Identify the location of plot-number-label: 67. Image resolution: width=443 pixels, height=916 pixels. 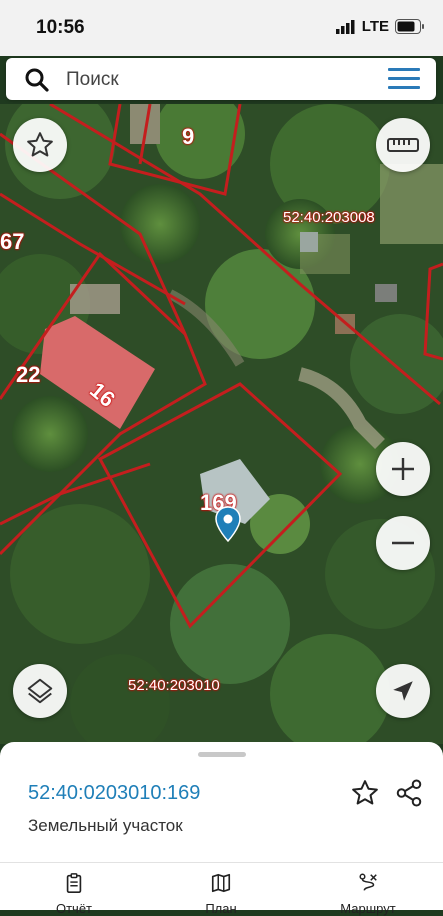
(12, 241).